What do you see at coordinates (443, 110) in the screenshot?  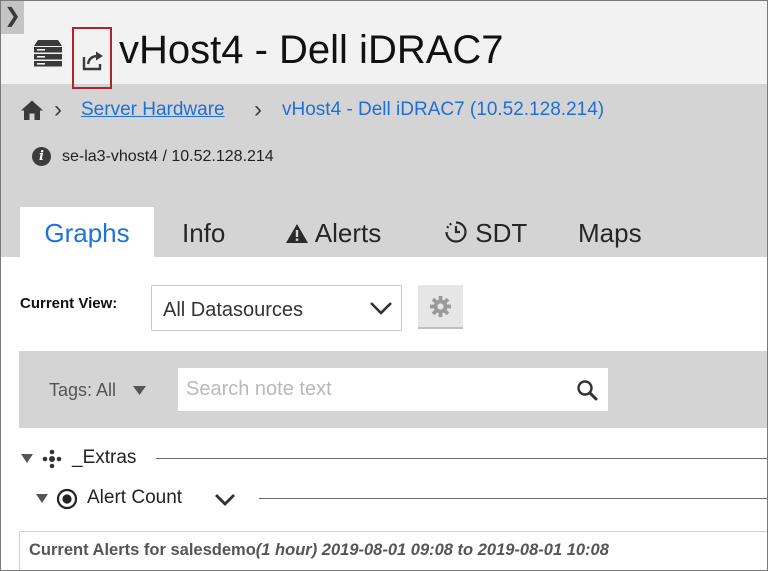 I see `breadcrumb-current-device: vHost4 - Dell iDRAC7 (10.52.128.214)` at bounding box center [443, 110].